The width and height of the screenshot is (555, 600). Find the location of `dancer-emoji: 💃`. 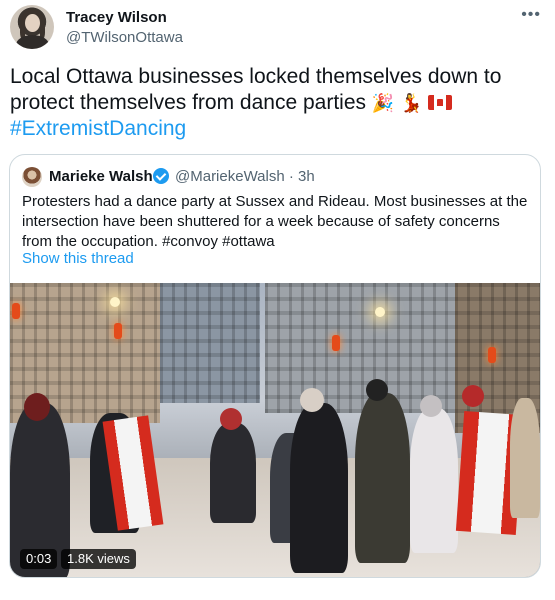

dancer-emoji: 💃 is located at coordinates (411, 103).